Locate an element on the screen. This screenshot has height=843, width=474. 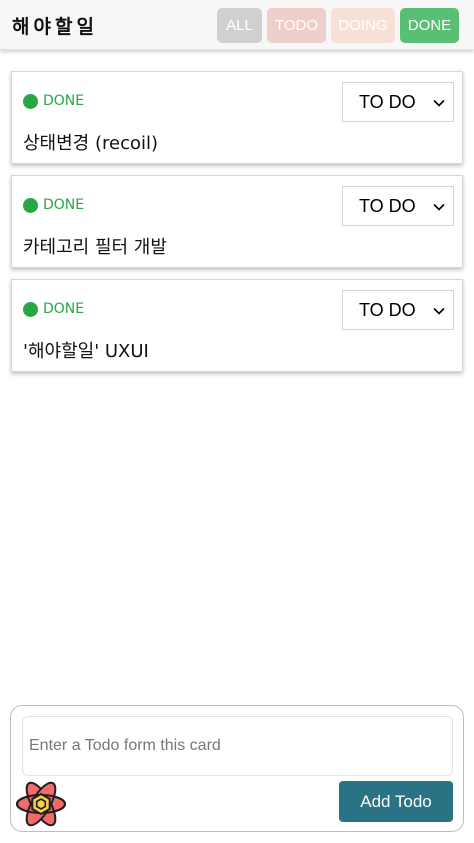
filter-doing-button: DOING is located at coordinates (363, 25).